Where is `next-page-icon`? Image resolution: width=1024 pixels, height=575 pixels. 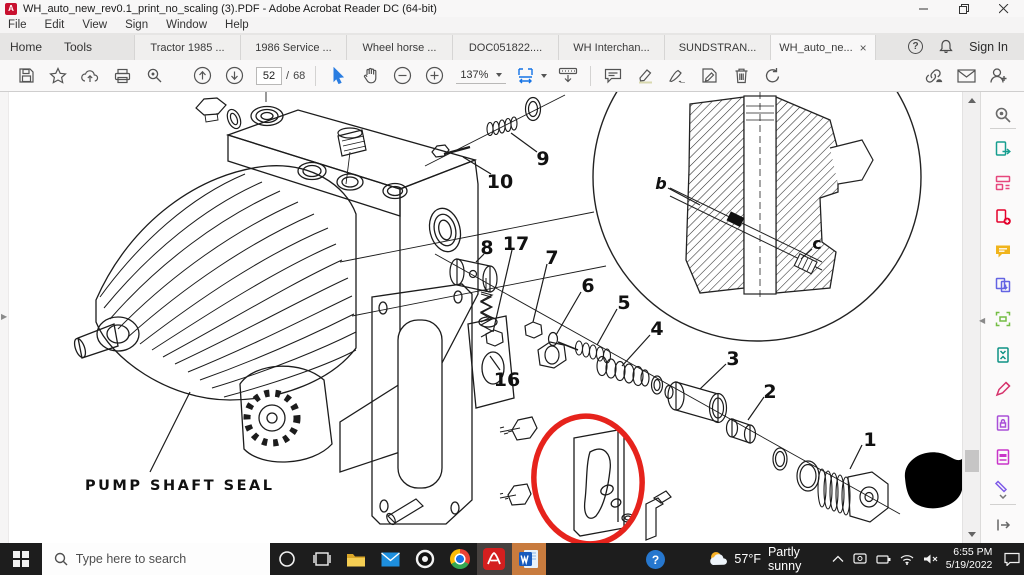
next-page-icon is located at coordinates (234, 76).